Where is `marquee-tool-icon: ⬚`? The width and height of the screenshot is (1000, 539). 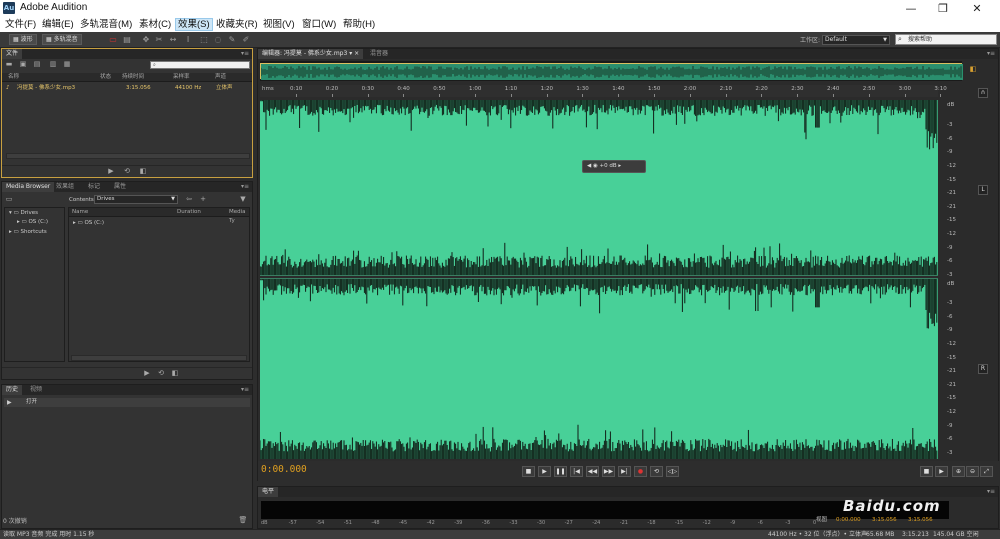 marquee-tool-icon: ⬚ is located at coordinates (204, 40).